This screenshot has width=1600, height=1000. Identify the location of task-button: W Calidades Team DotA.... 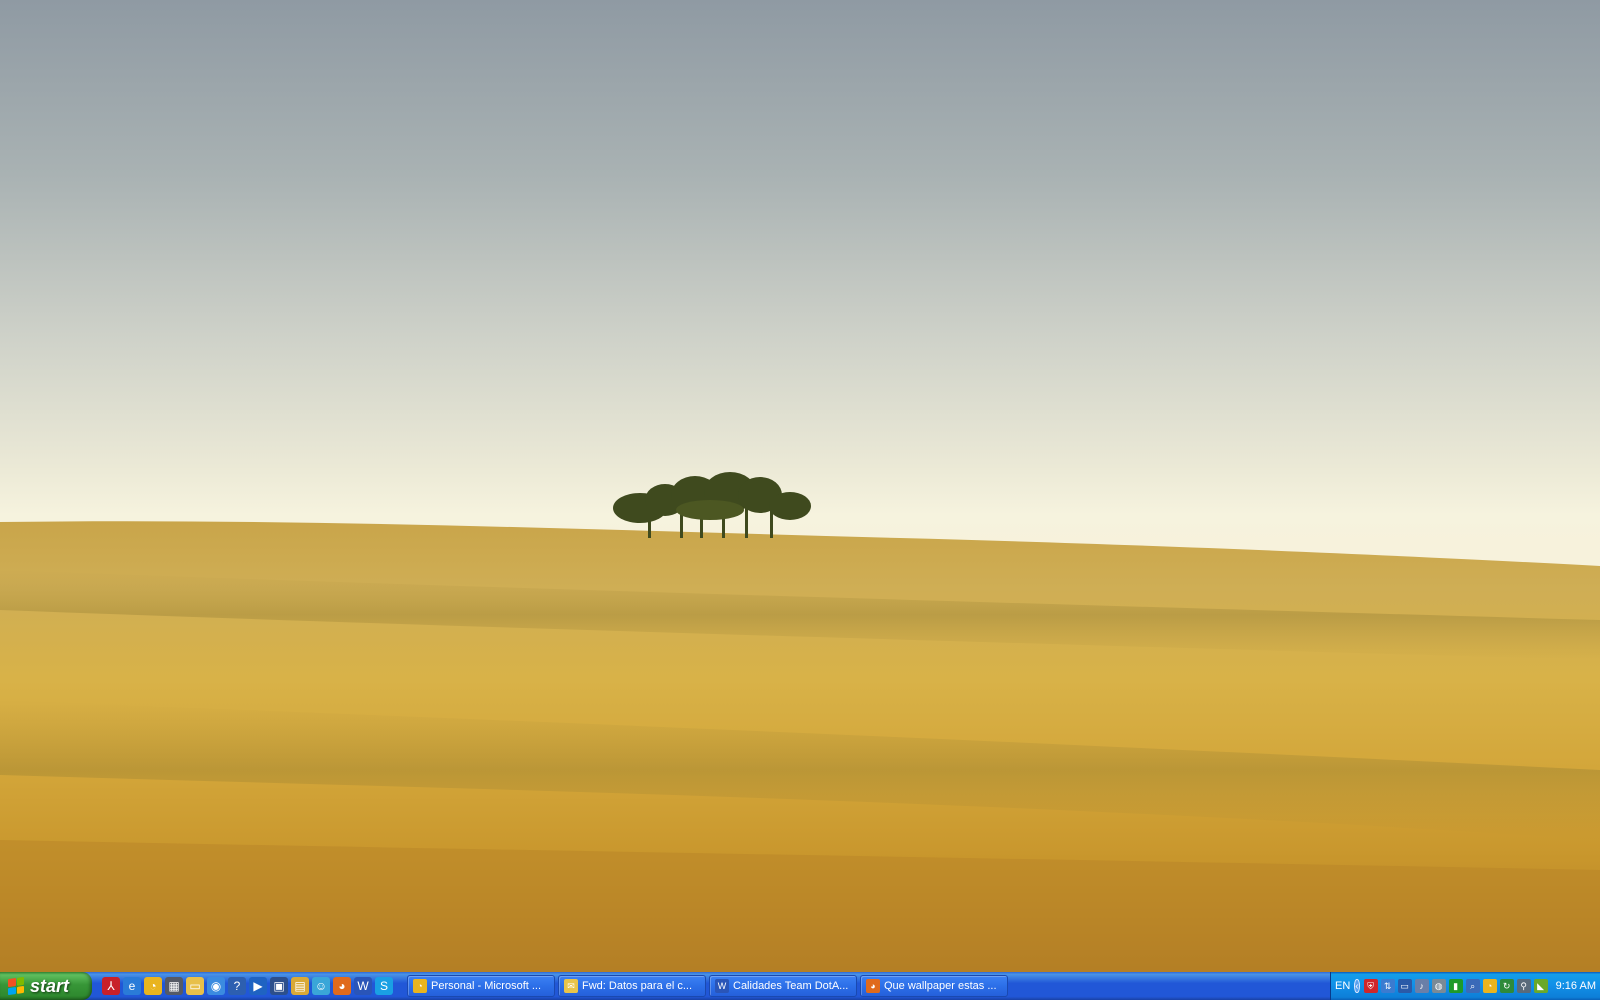
(783, 986).